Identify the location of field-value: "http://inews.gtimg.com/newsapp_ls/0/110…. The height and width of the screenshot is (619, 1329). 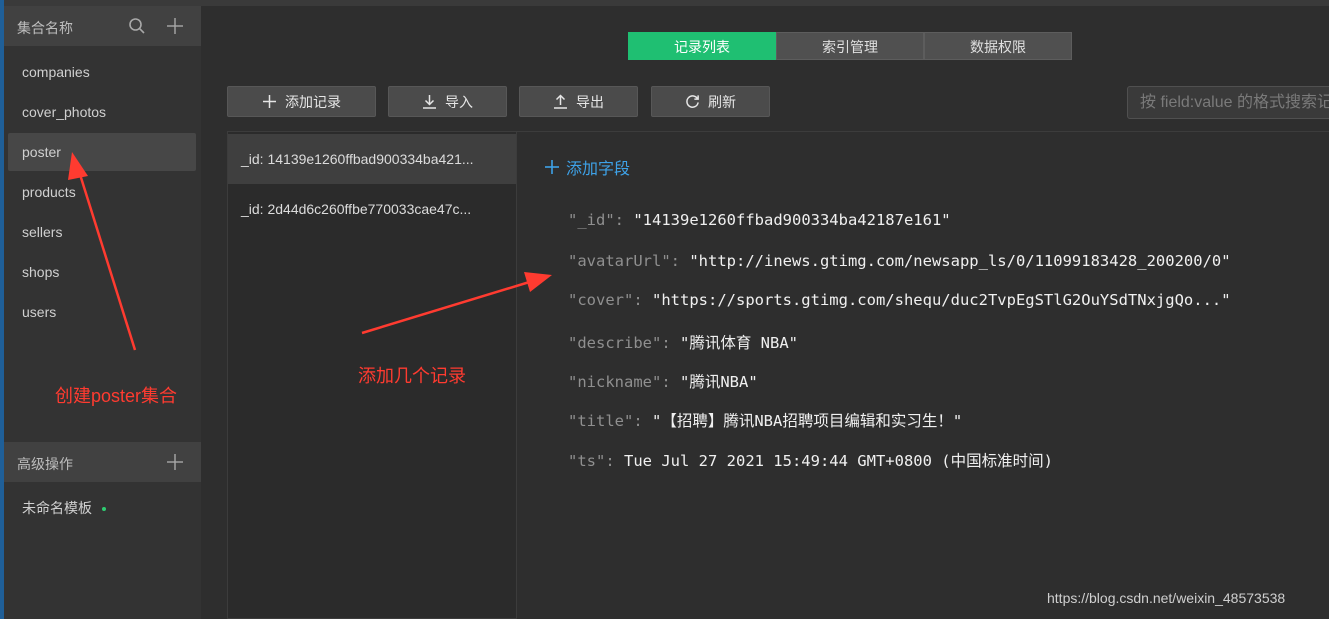
(960, 261).